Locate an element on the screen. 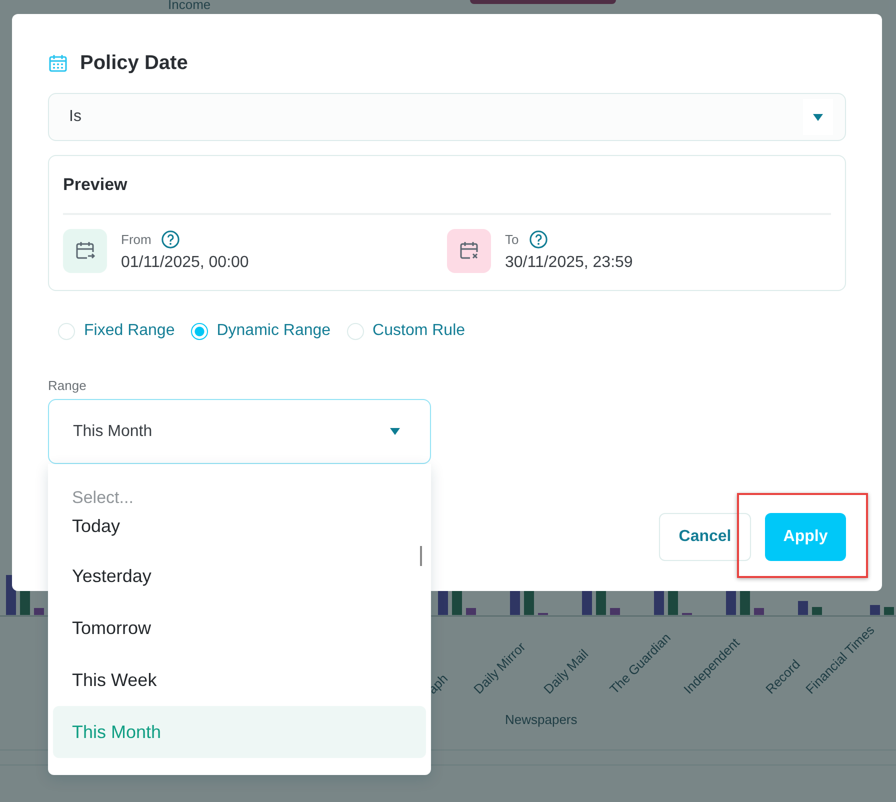  radio-label: Fixed Range is located at coordinates (129, 331).